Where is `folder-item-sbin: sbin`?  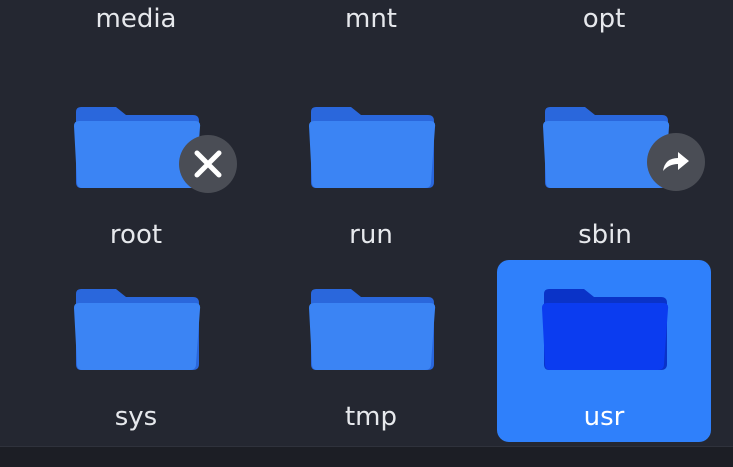 folder-item-sbin: sbin is located at coordinates (605, 169).